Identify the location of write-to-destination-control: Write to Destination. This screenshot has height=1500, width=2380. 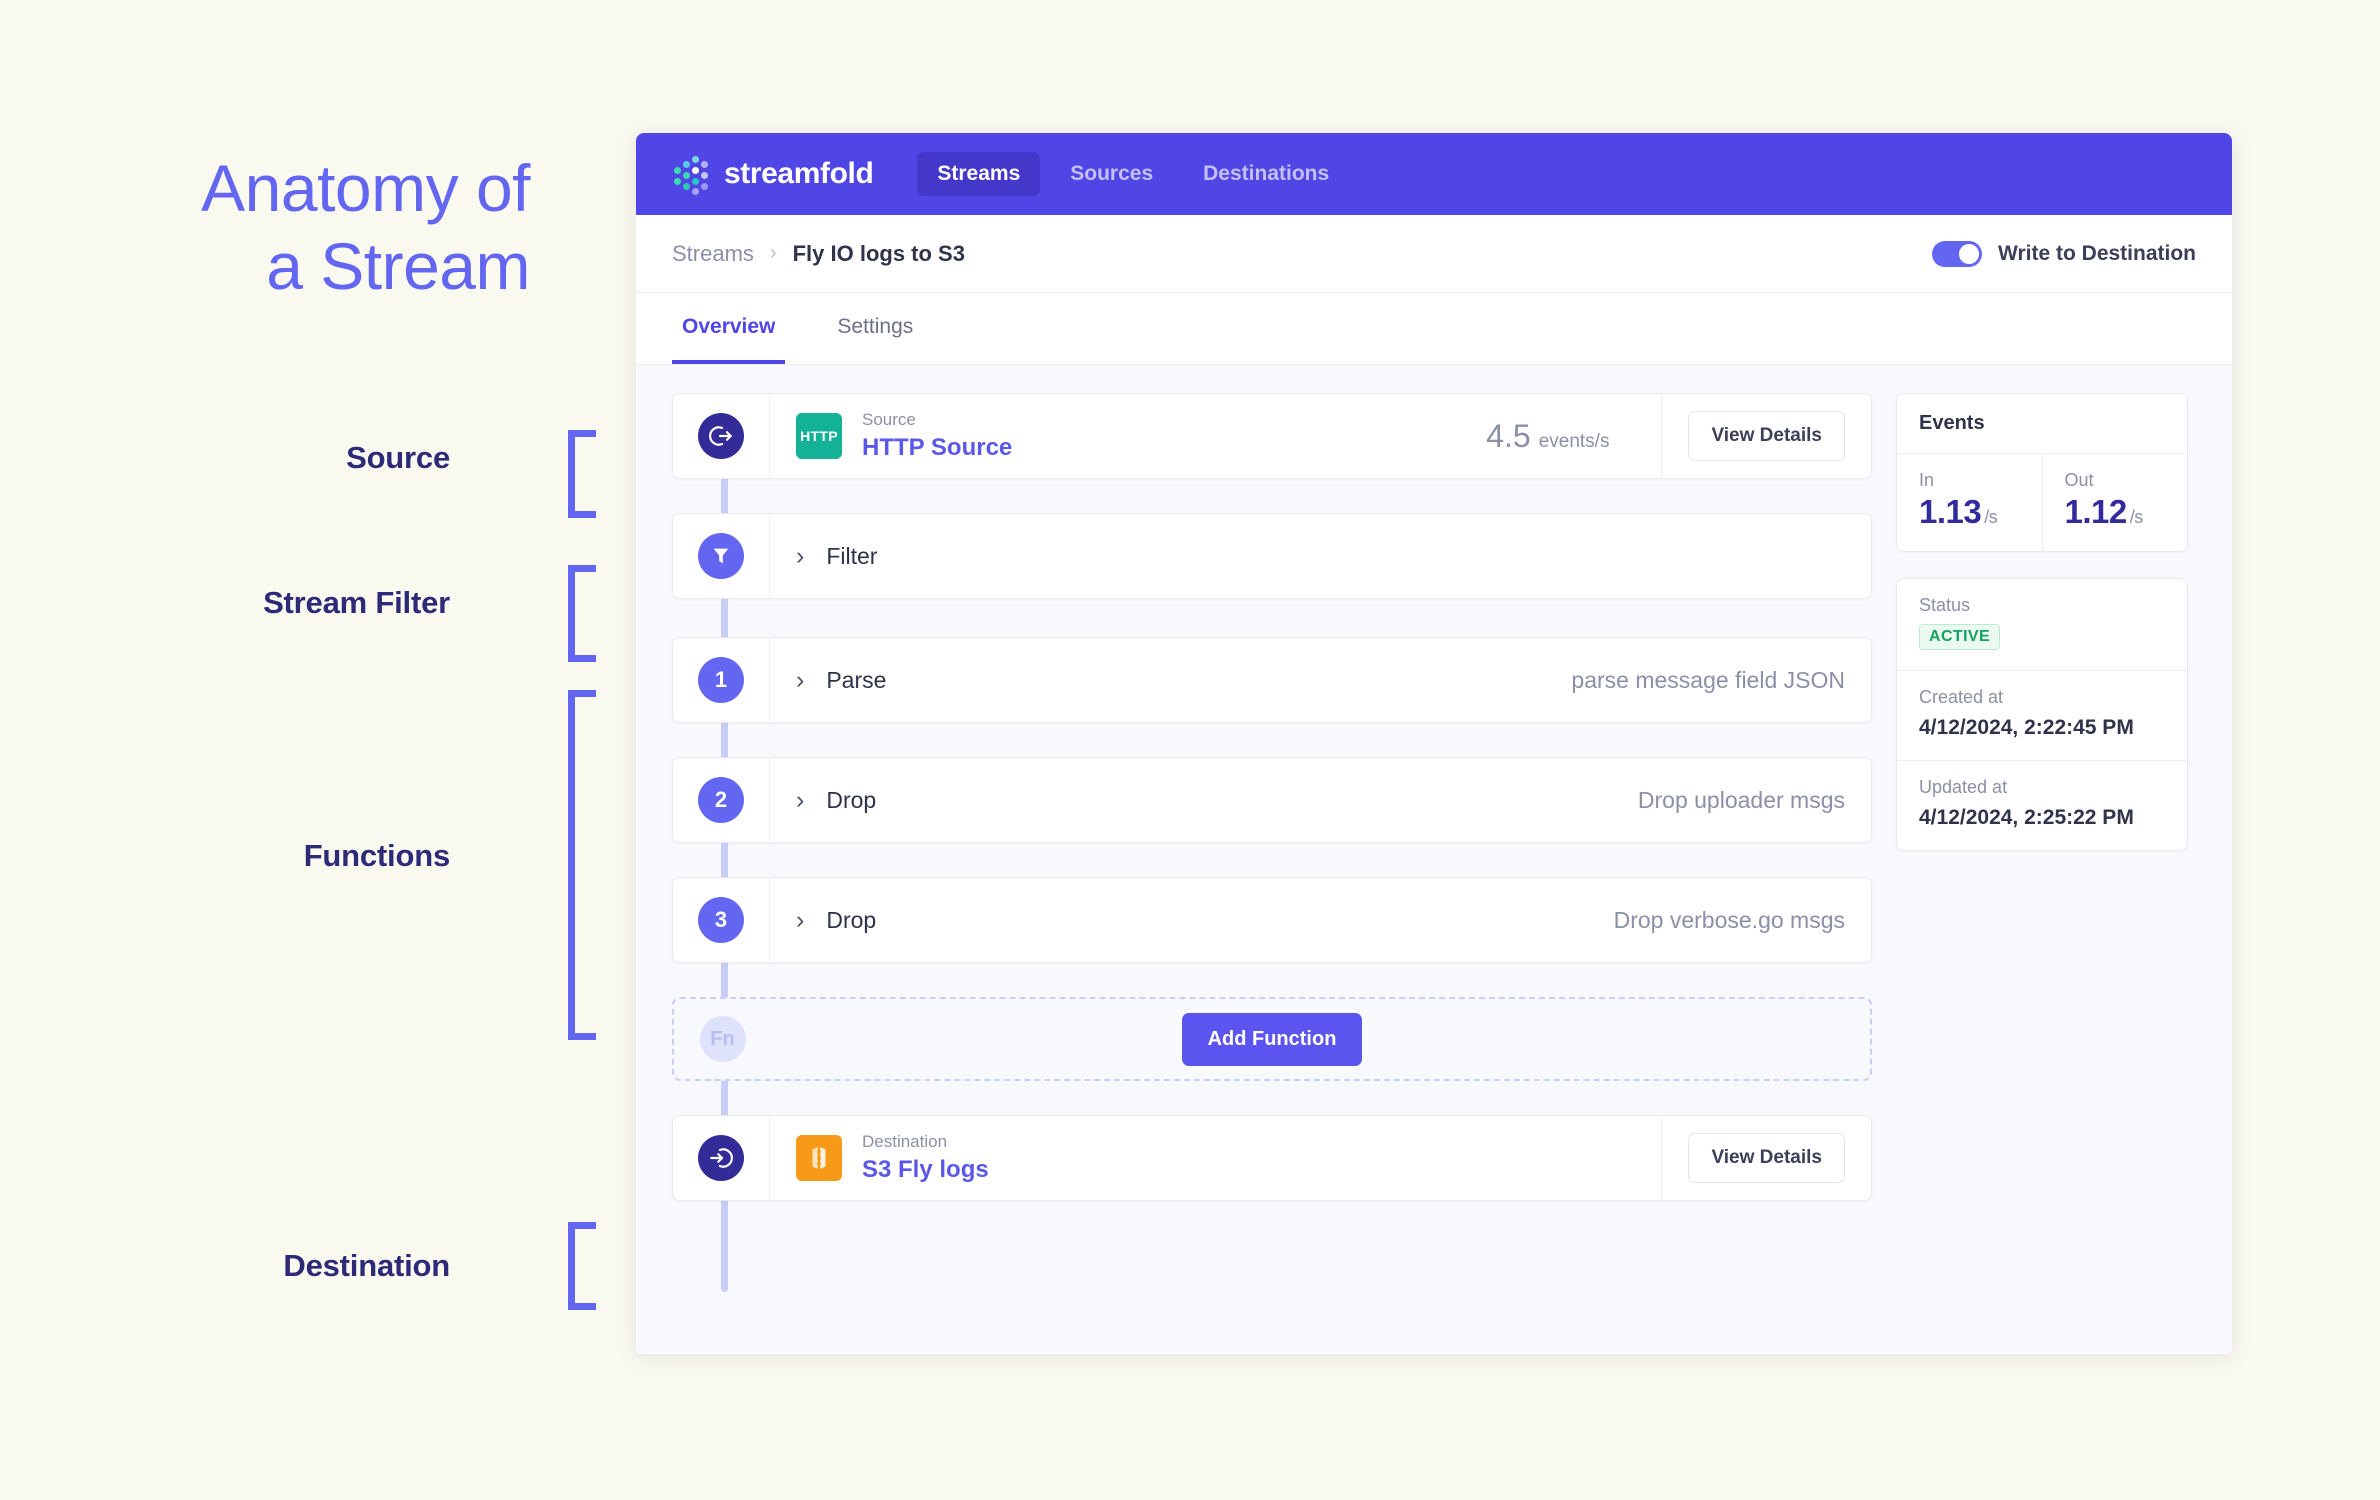
(2064, 253).